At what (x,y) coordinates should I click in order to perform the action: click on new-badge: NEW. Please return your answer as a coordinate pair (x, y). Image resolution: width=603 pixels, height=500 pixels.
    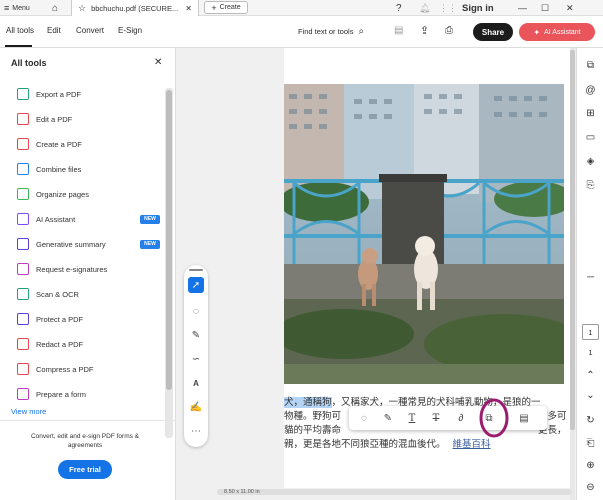
    Looking at the image, I should click on (150, 219).